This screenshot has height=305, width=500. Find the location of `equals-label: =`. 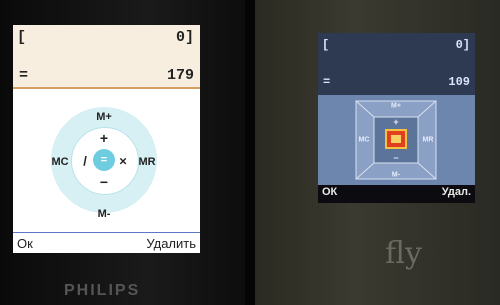

equals-label: = is located at coordinates (104, 160).